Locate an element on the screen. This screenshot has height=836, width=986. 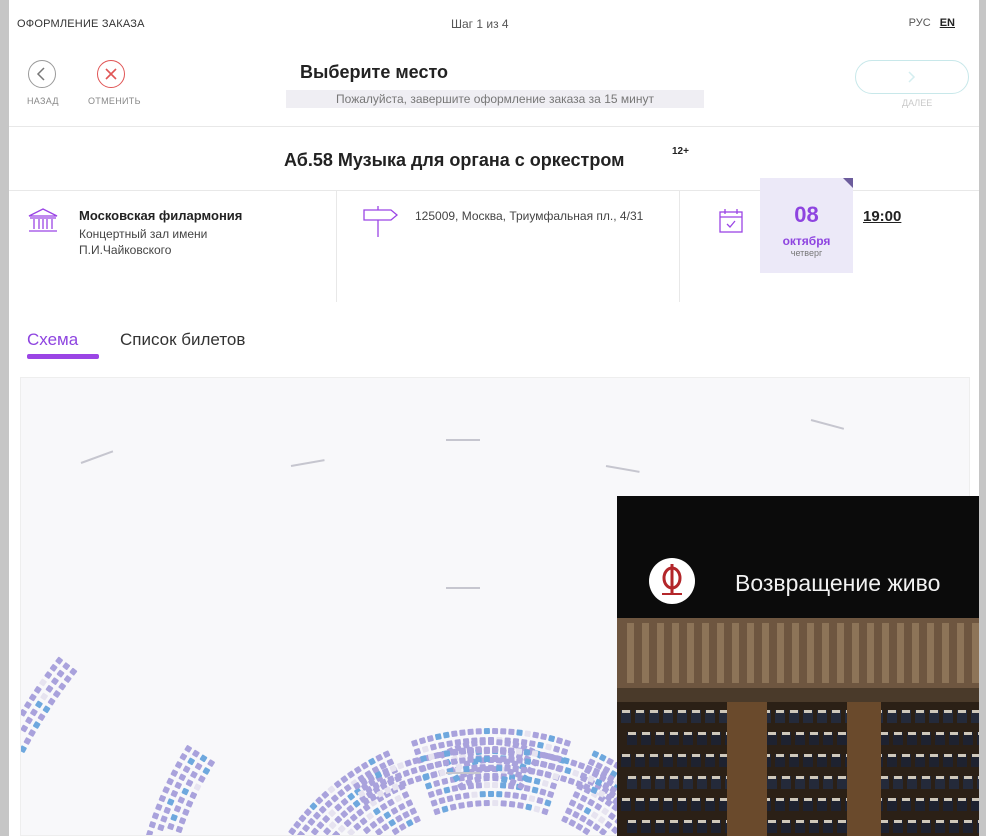
event-time: 19:00 is located at coordinates (882, 216).